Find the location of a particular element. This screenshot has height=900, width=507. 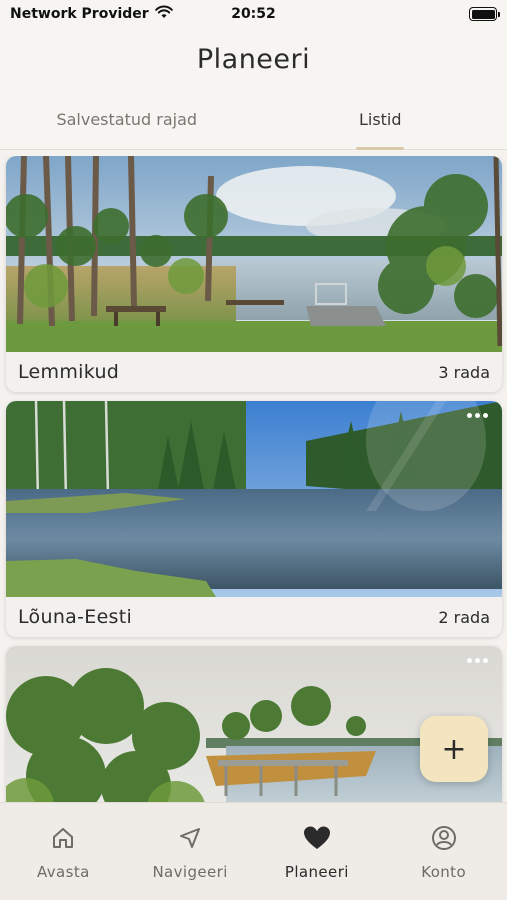

list-card-footer: Lemmikud 3 rada is located at coordinates (254, 372).